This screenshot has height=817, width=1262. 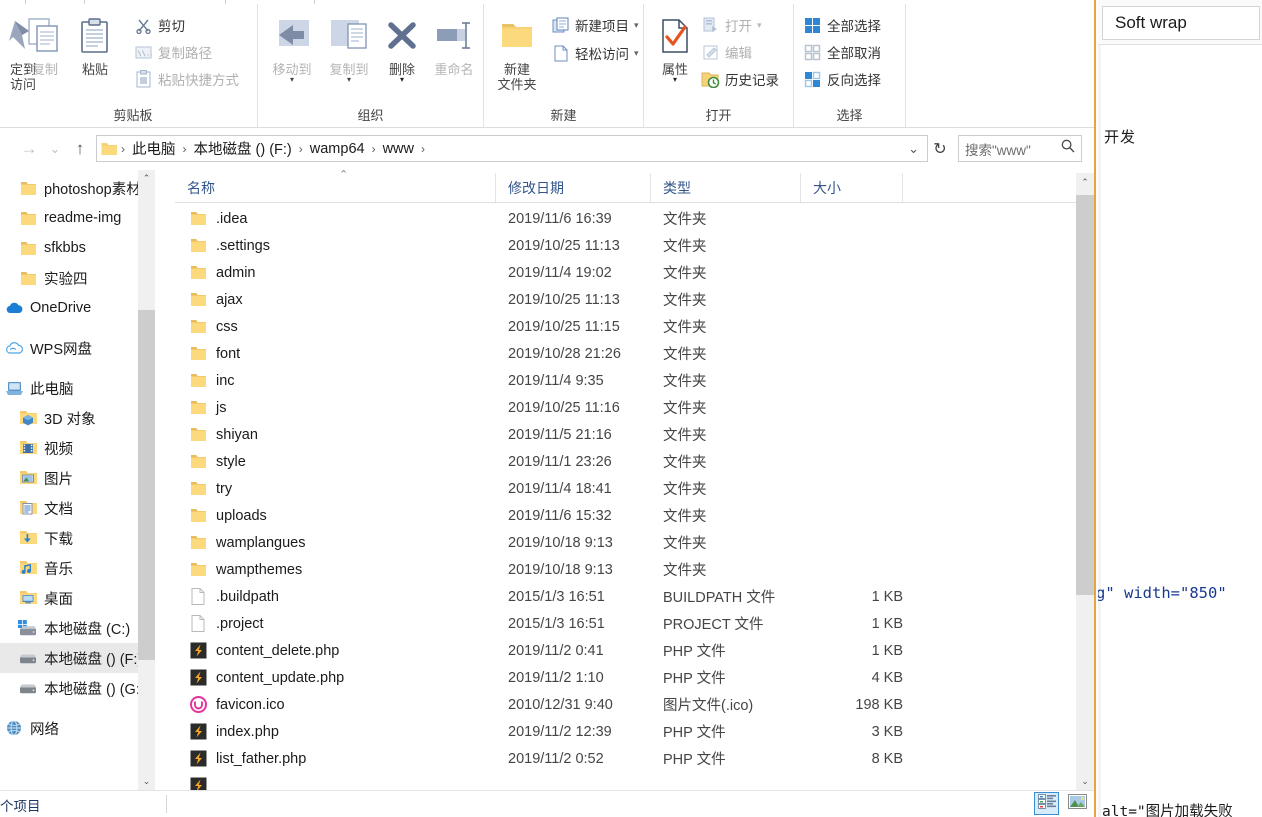 What do you see at coordinates (69, 658) in the screenshot?
I see `sidebar-item-local-disk-f: 本地磁盘 () (F:)` at bounding box center [69, 658].